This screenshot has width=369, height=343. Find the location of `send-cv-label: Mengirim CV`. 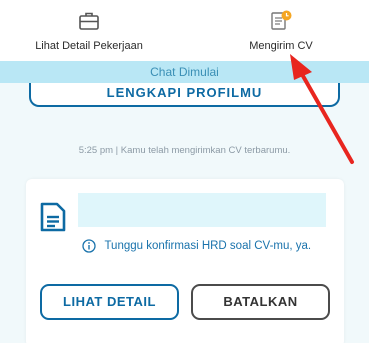

send-cv-label: Mengirim CV is located at coordinates (281, 46).